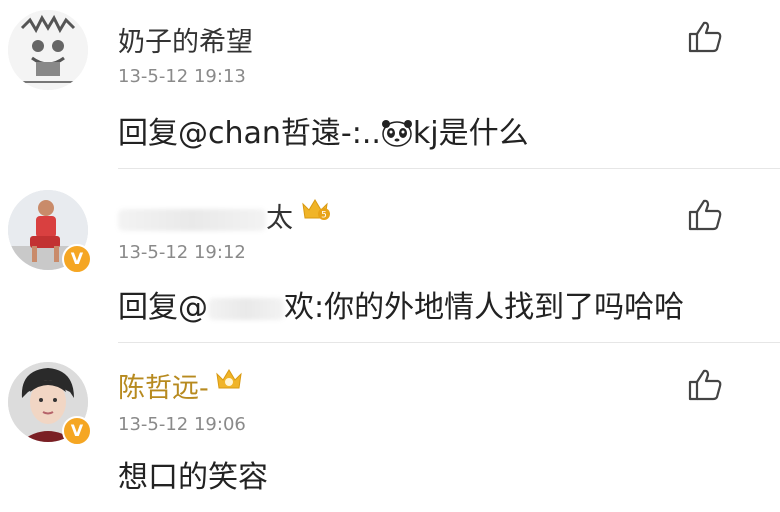 Image resolution: width=780 pixels, height=512 pixels. Describe the element at coordinates (229, 379) in the screenshot. I see `crown-icon` at that location.